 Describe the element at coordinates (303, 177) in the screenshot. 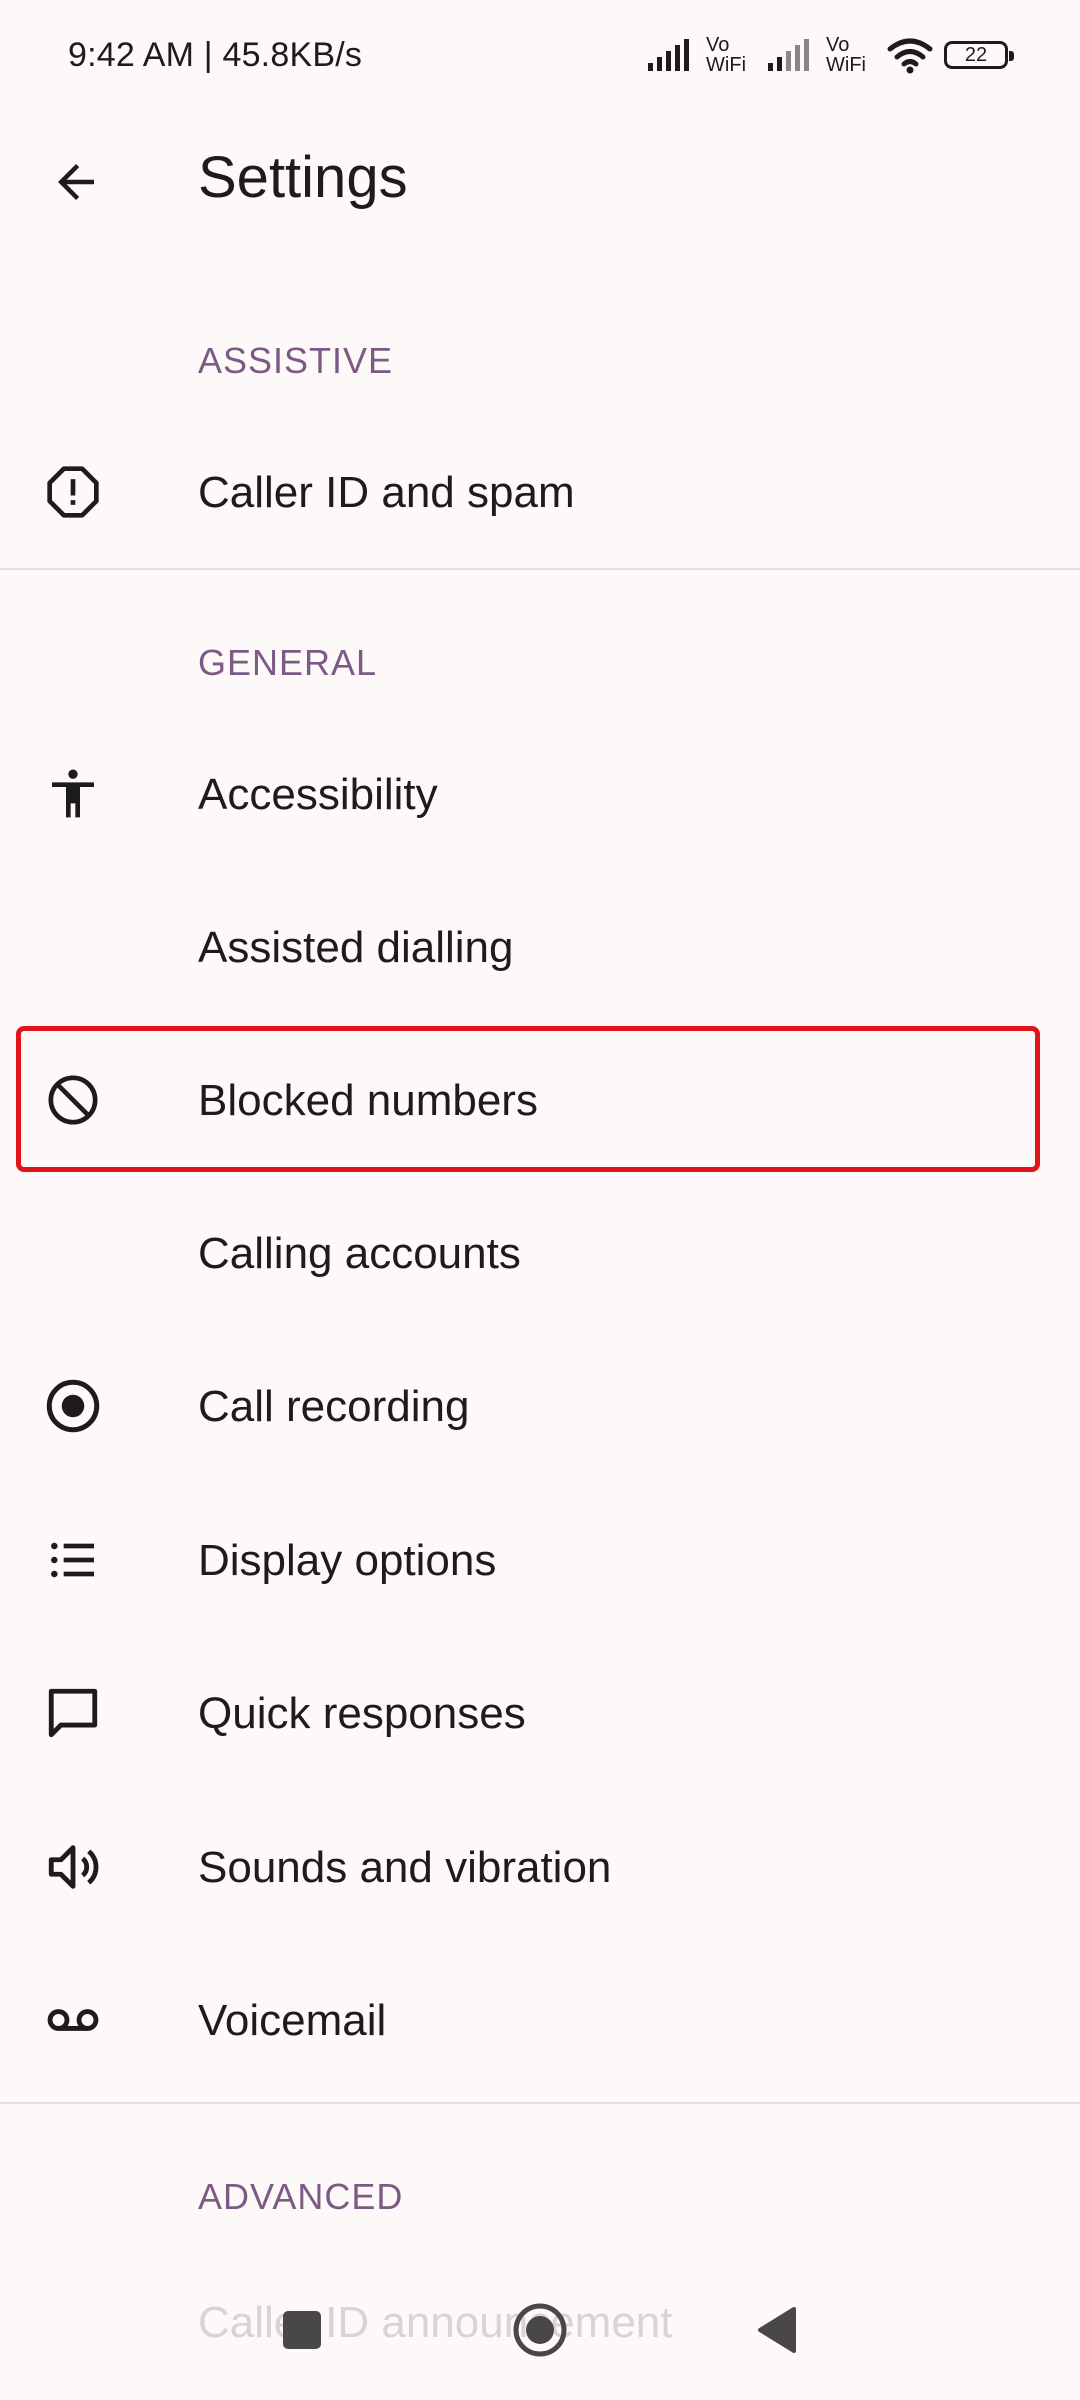

I see `page-title: Settings` at that location.